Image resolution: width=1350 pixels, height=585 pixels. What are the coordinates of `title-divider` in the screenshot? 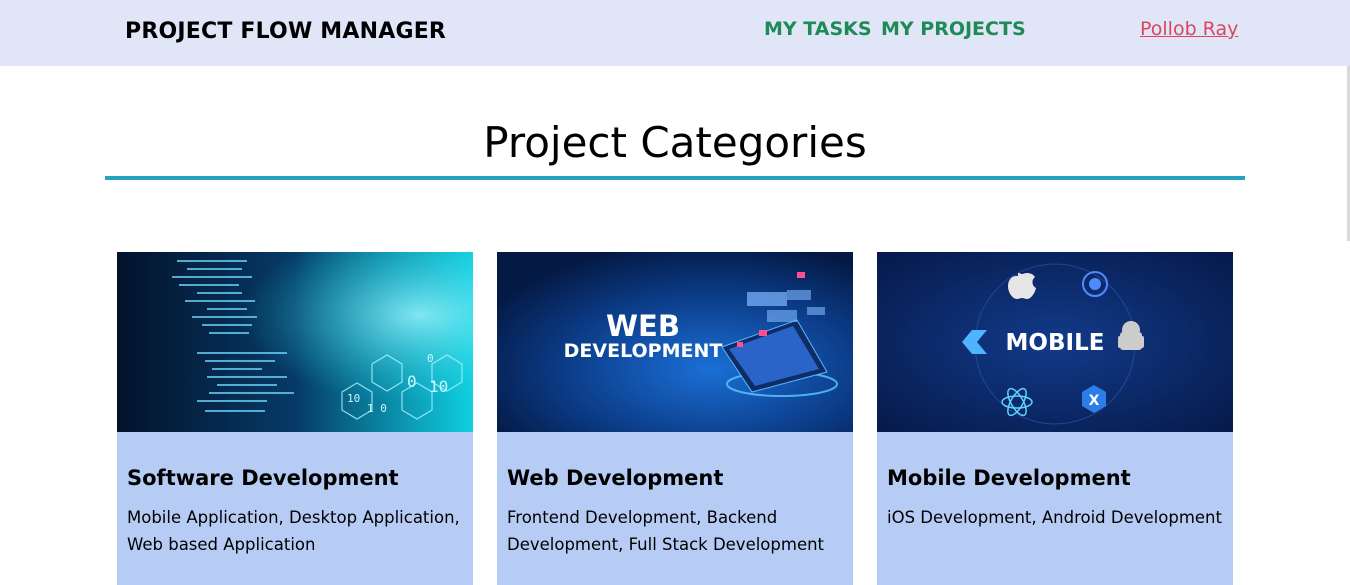 It's located at (675, 178).